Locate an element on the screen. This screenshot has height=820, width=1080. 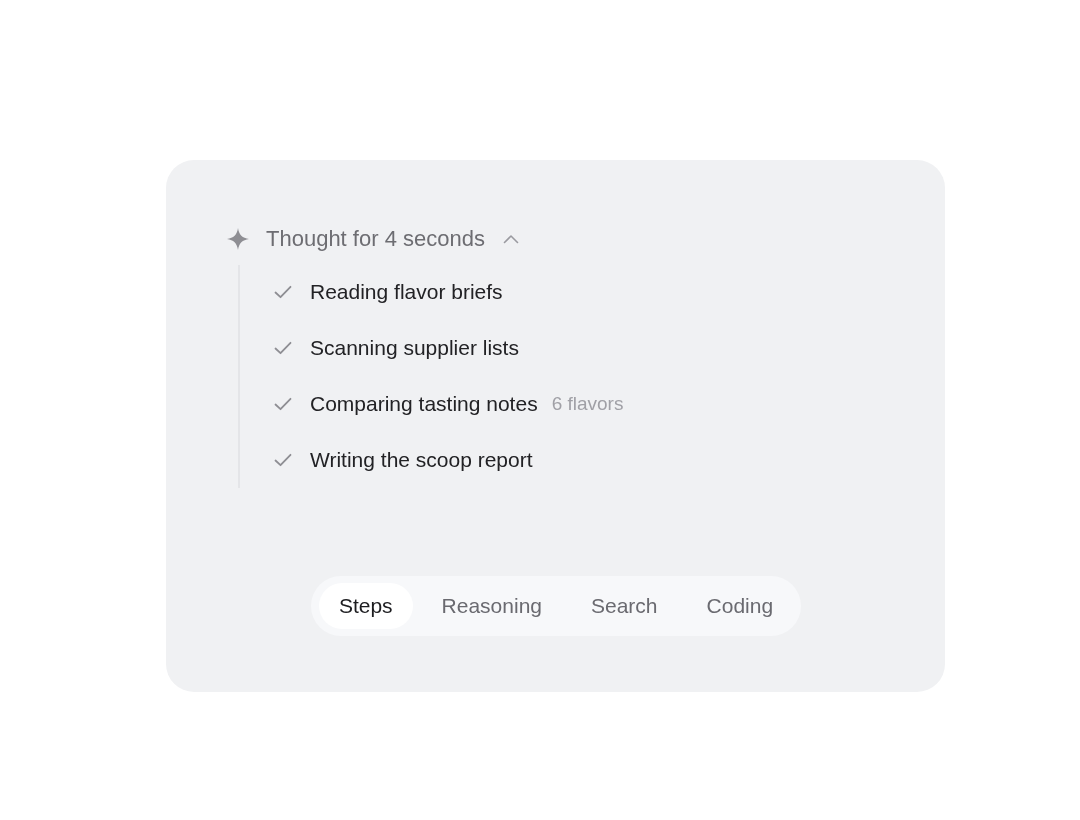
step-label: Writing the scoop report is located at coordinates (421, 460).